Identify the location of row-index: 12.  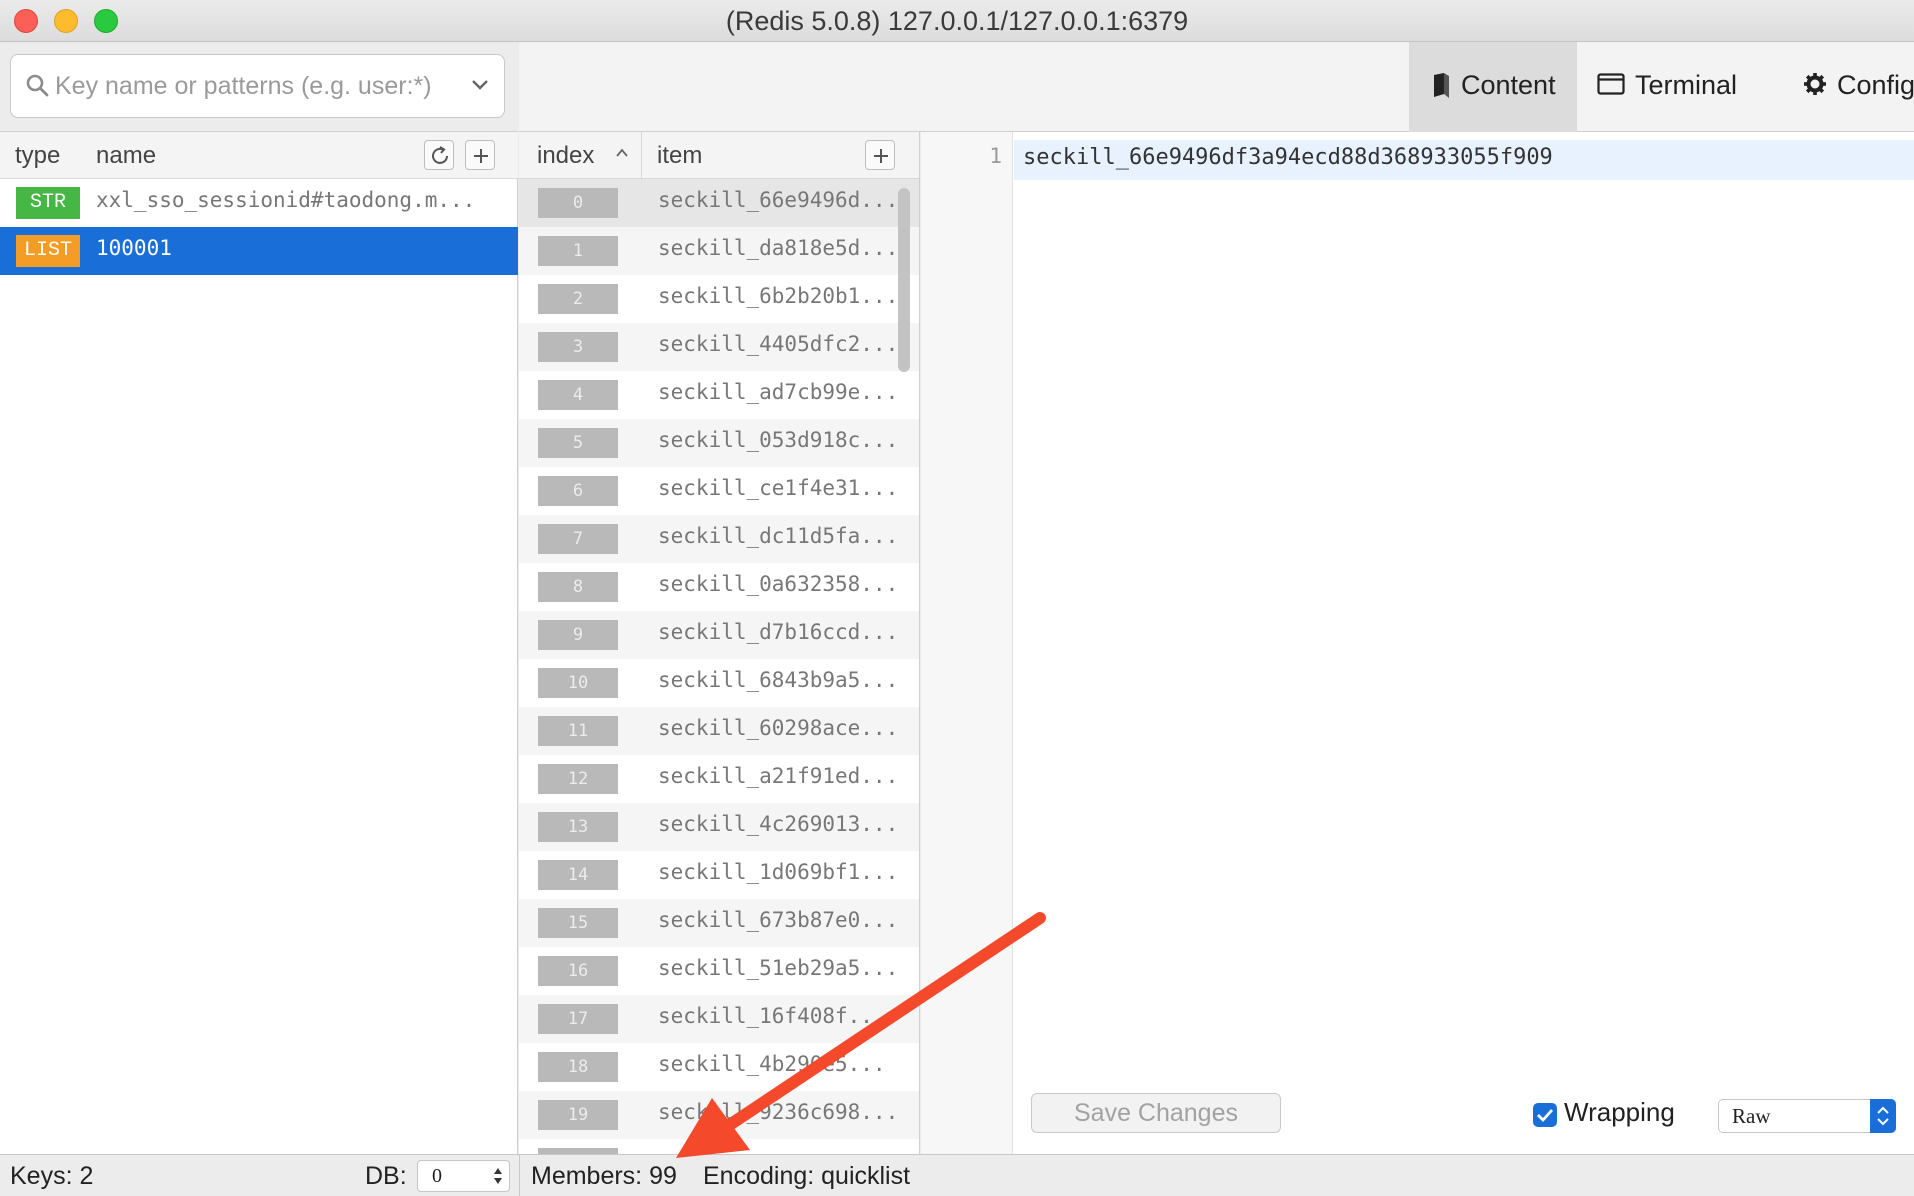
(578, 779).